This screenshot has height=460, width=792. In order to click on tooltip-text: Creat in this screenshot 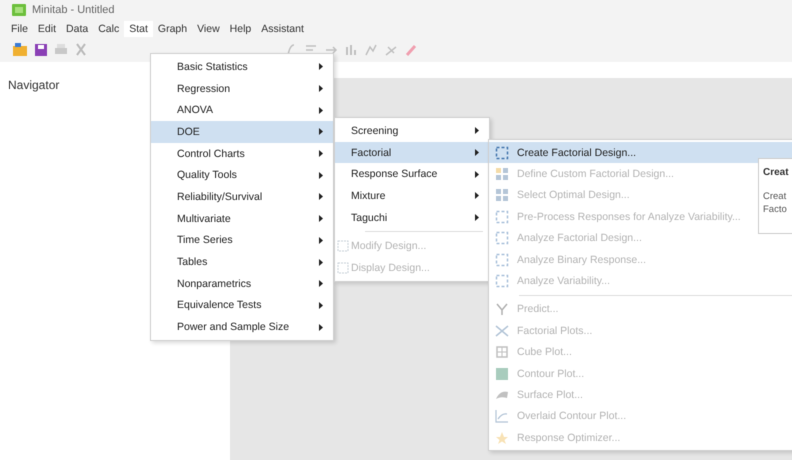, I will do `click(774, 196)`.